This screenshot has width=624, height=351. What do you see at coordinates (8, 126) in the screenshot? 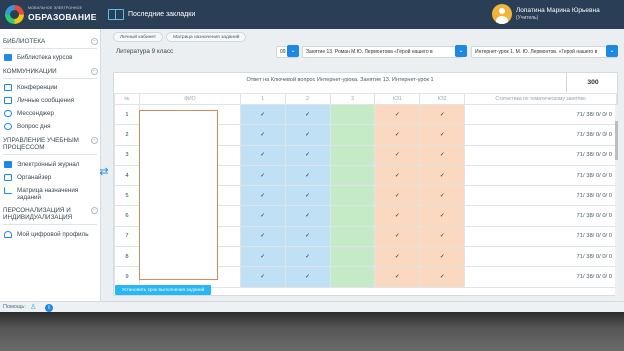
I see `question-icon` at bounding box center [8, 126].